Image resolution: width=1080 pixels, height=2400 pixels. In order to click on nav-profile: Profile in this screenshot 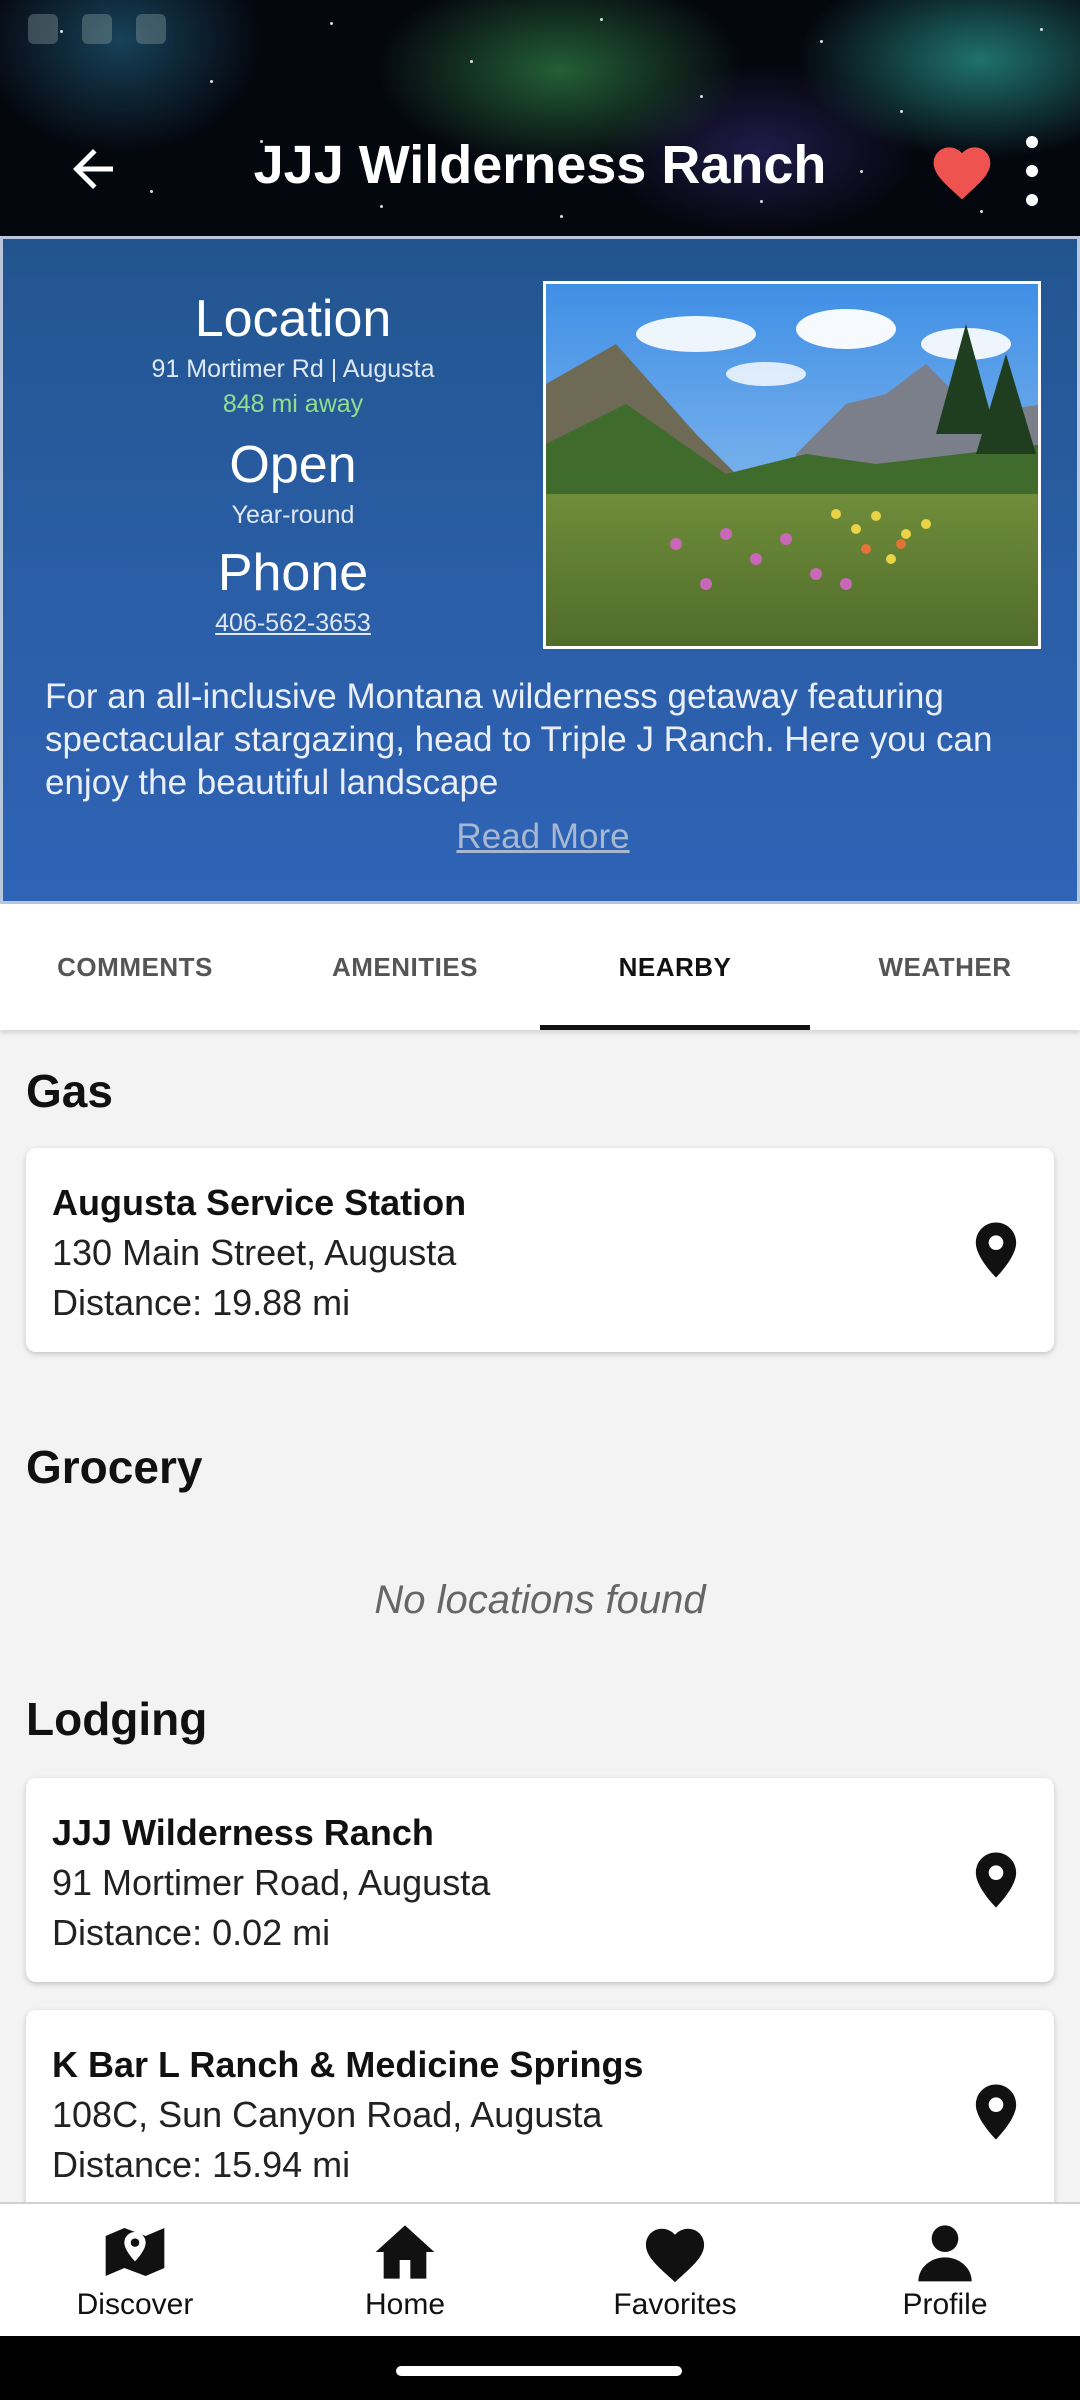, I will do `click(945, 2270)`.